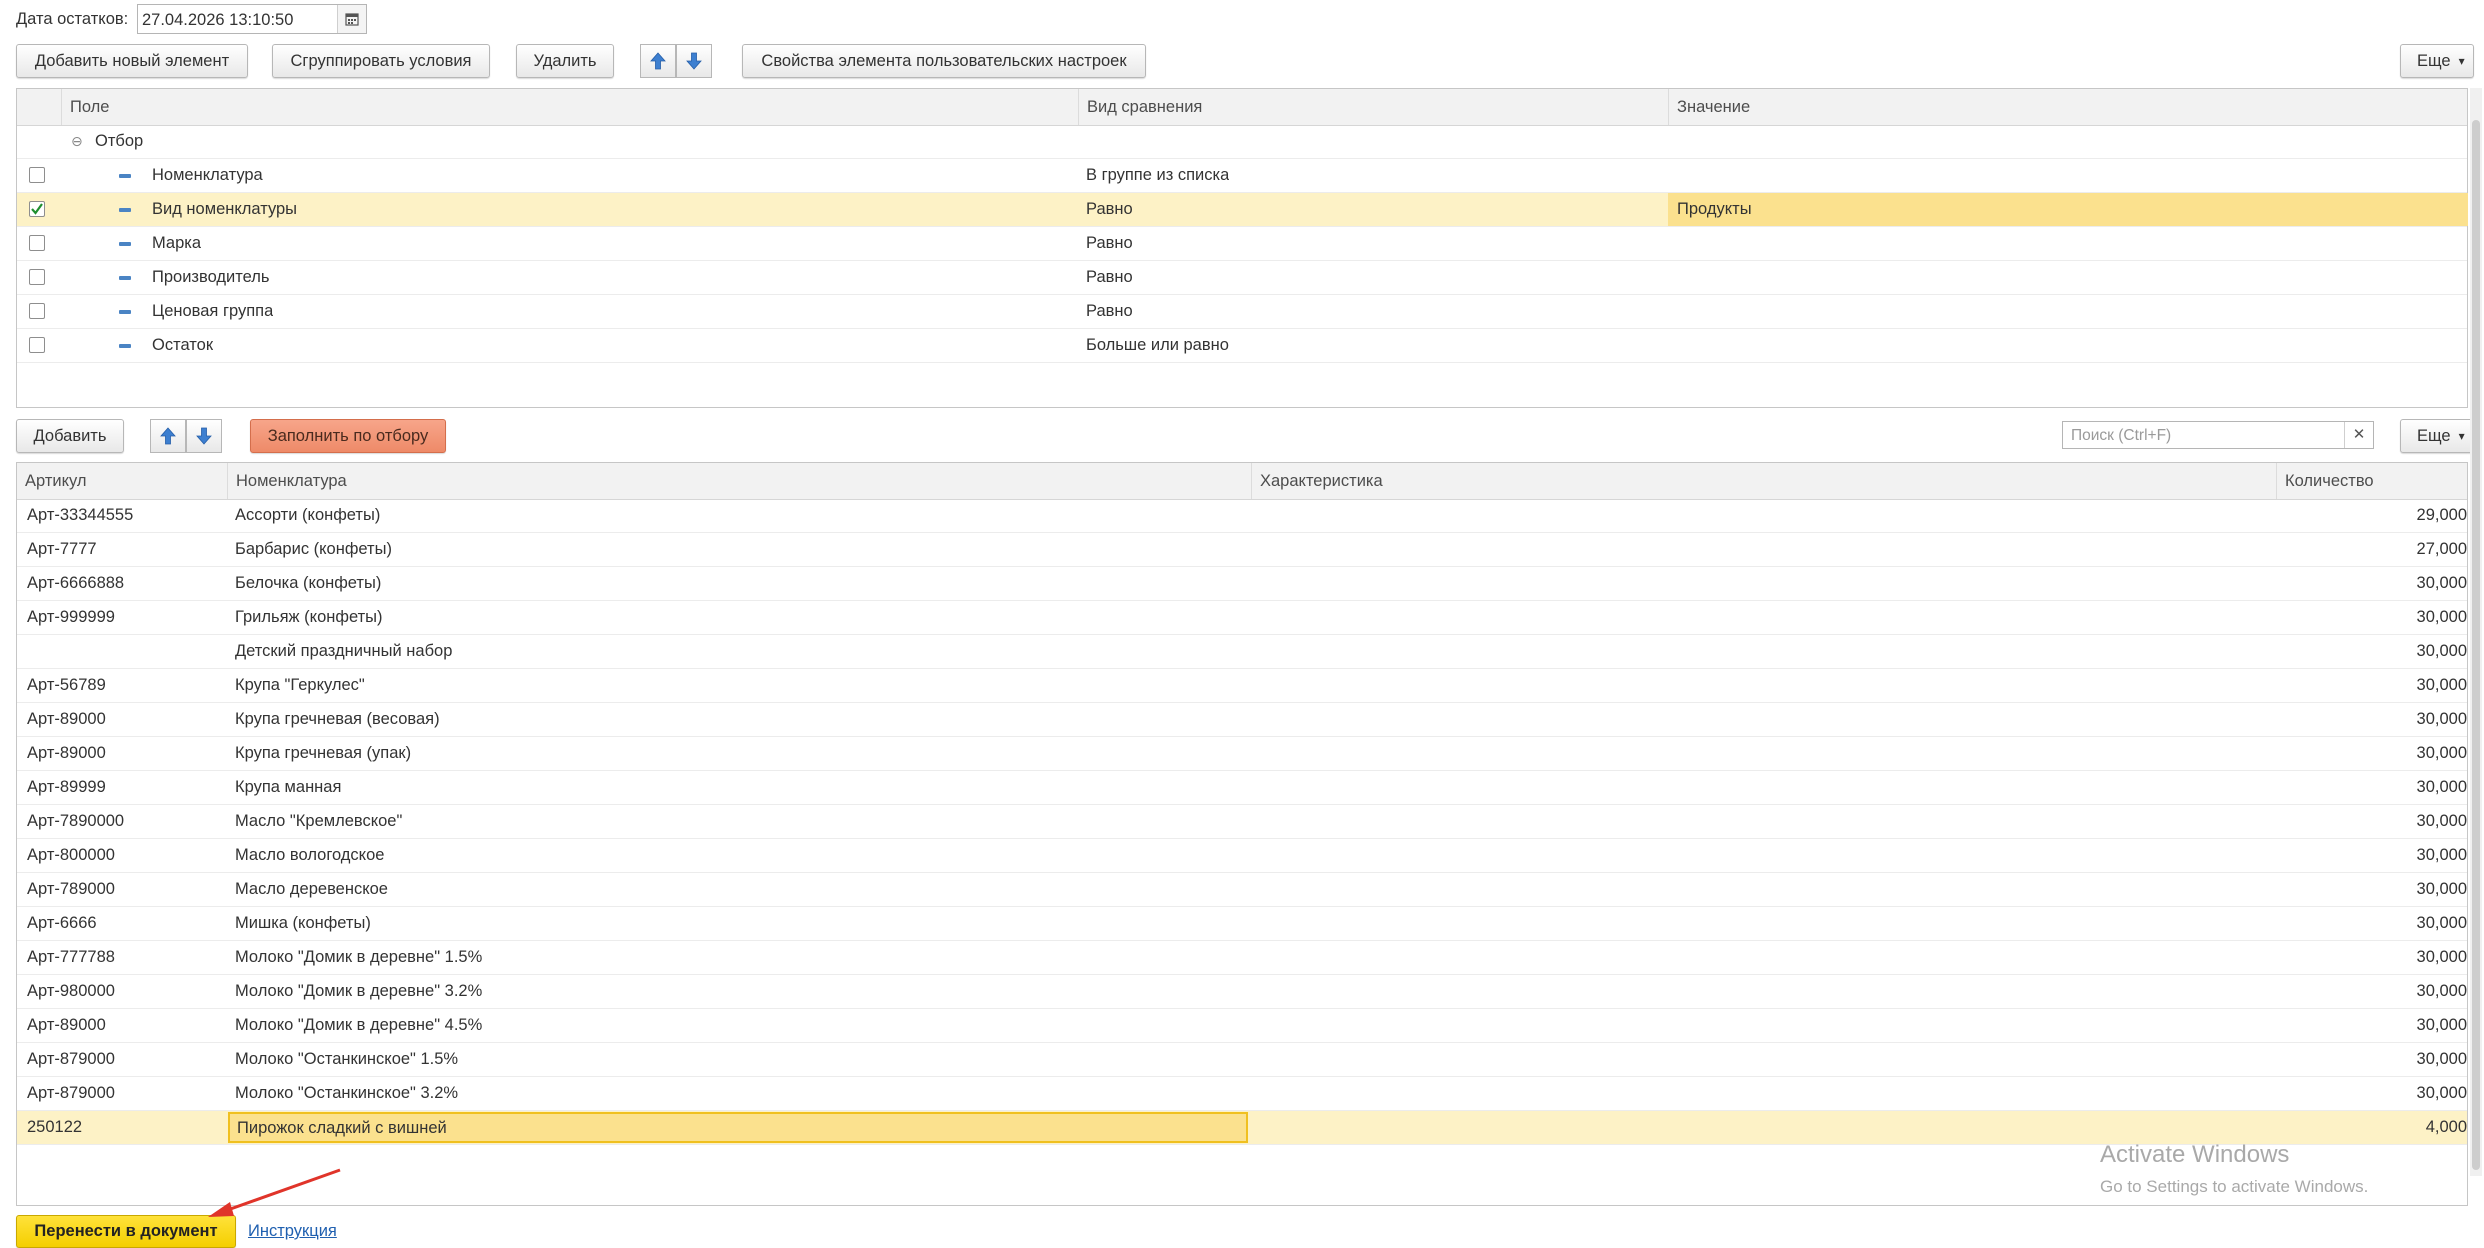 This screenshot has width=2484, height=1248. What do you see at coordinates (1242, 754) in the screenshot?
I see `table-row: Арт-89000 Крупа гречневая (упак) 30,000` at bounding box center [1242, 754].